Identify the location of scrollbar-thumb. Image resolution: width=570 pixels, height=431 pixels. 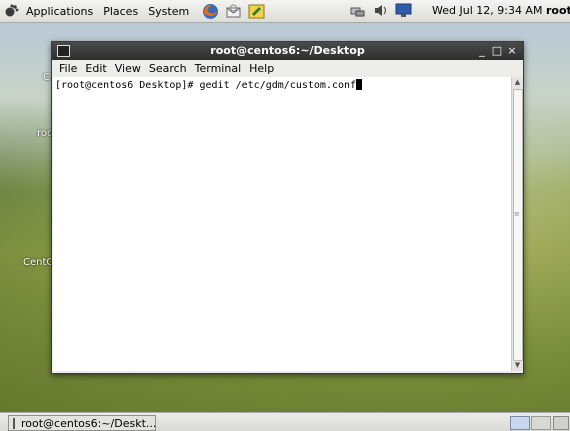
(518, 225).